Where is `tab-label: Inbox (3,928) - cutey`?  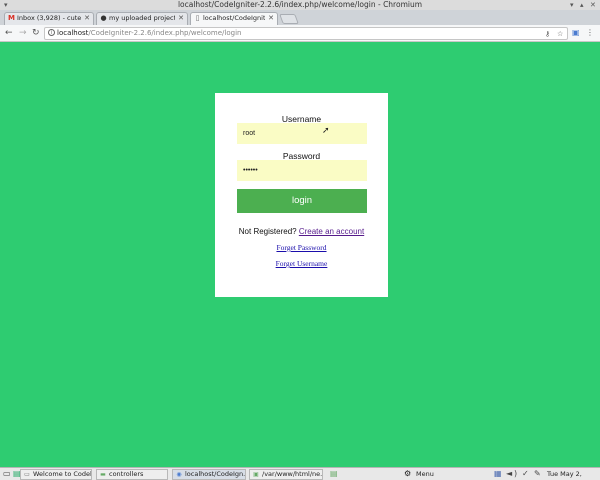 tab-label: Inbox (3,928) - cutey is located at coordinates (49, 18).